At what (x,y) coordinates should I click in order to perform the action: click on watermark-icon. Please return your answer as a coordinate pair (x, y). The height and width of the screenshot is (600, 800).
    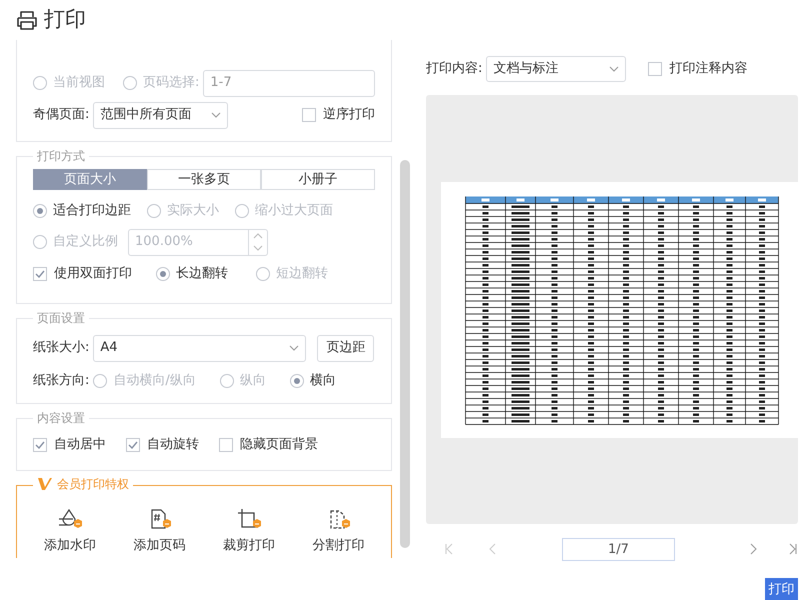
    Looking at the image, I should click on (69, 519).